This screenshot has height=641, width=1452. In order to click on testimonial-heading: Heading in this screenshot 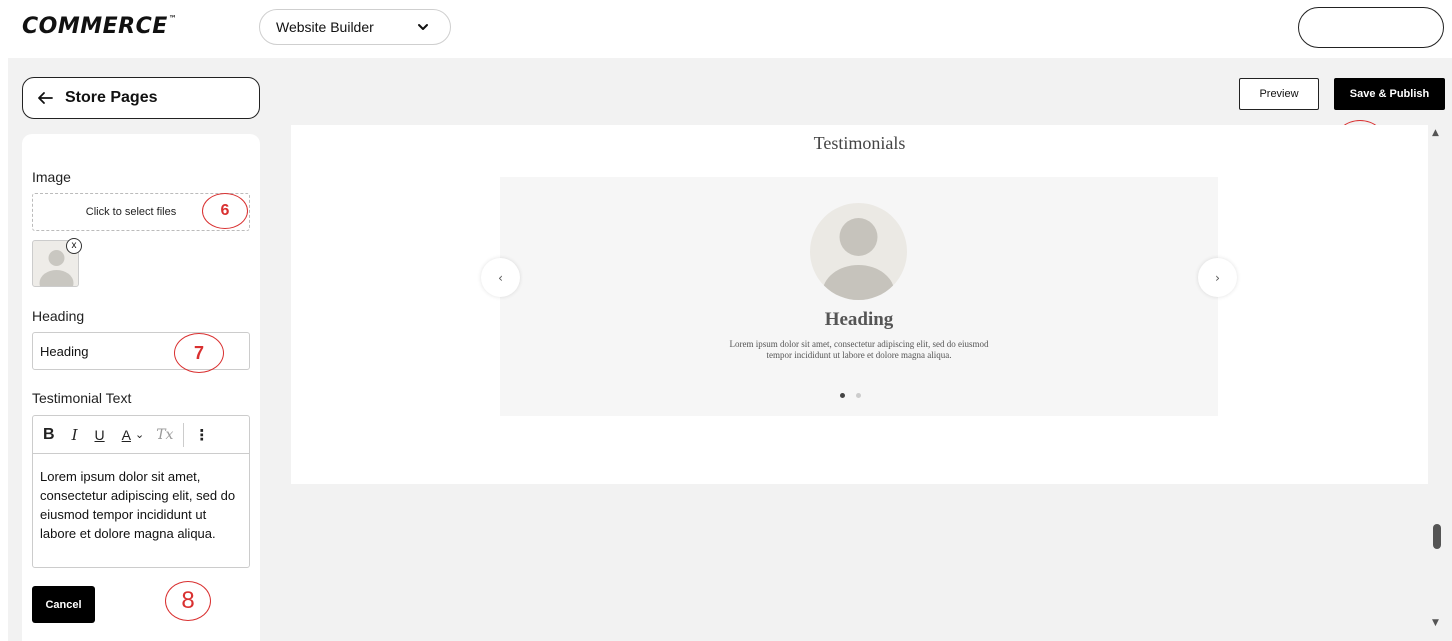, I will do `click(859, 319)`.